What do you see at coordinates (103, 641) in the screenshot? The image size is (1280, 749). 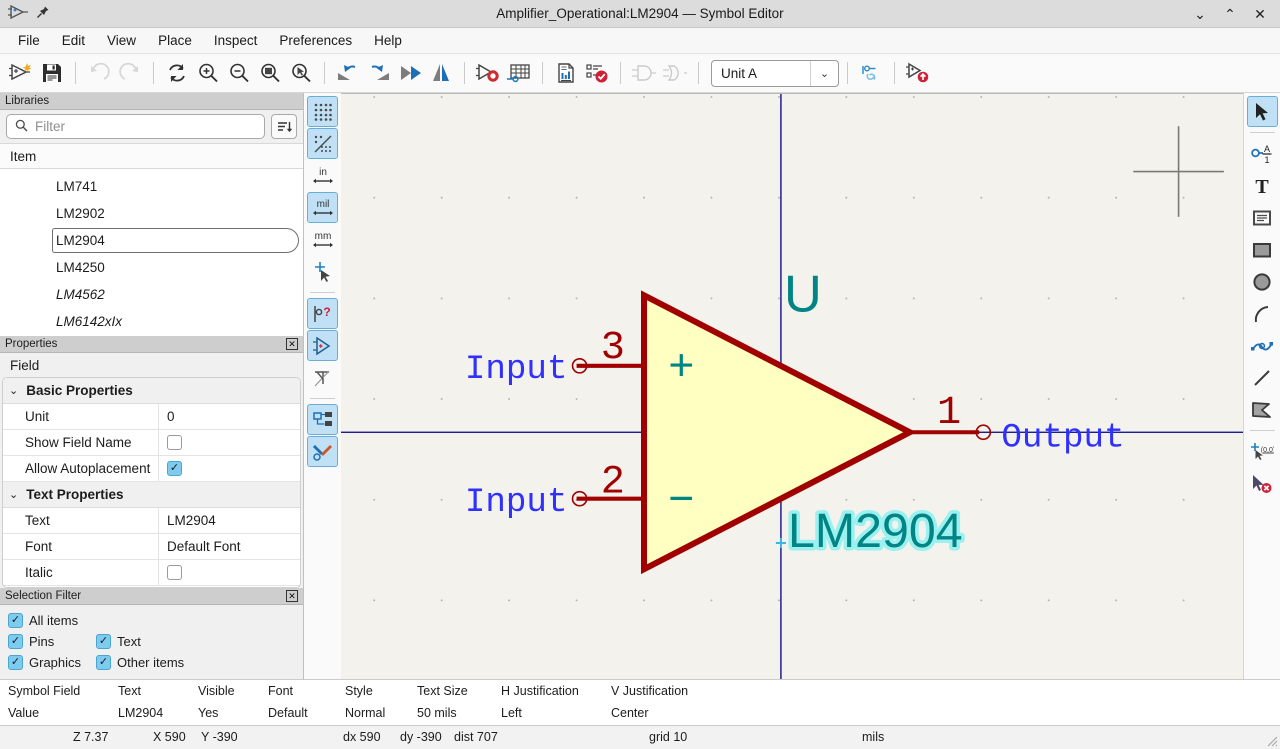 I see `text-checkbox` at bounding box center [103, 641].